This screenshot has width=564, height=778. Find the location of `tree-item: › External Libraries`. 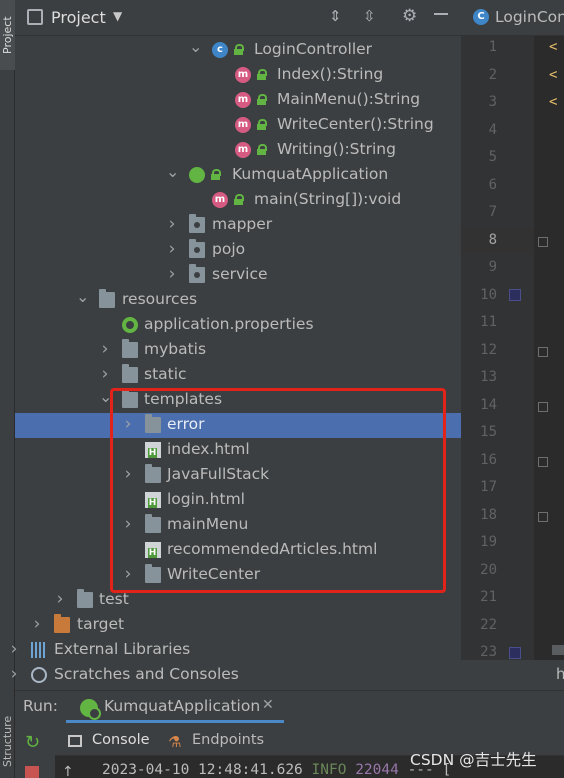

tree-item: › External Libraries is located at coordinates (236, 650).